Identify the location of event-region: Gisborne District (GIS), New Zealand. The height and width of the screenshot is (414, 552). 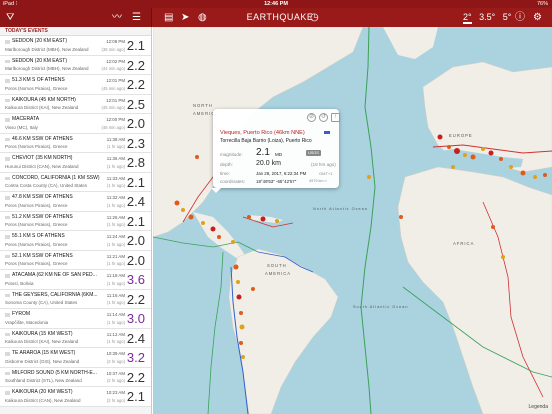
(42, 361).